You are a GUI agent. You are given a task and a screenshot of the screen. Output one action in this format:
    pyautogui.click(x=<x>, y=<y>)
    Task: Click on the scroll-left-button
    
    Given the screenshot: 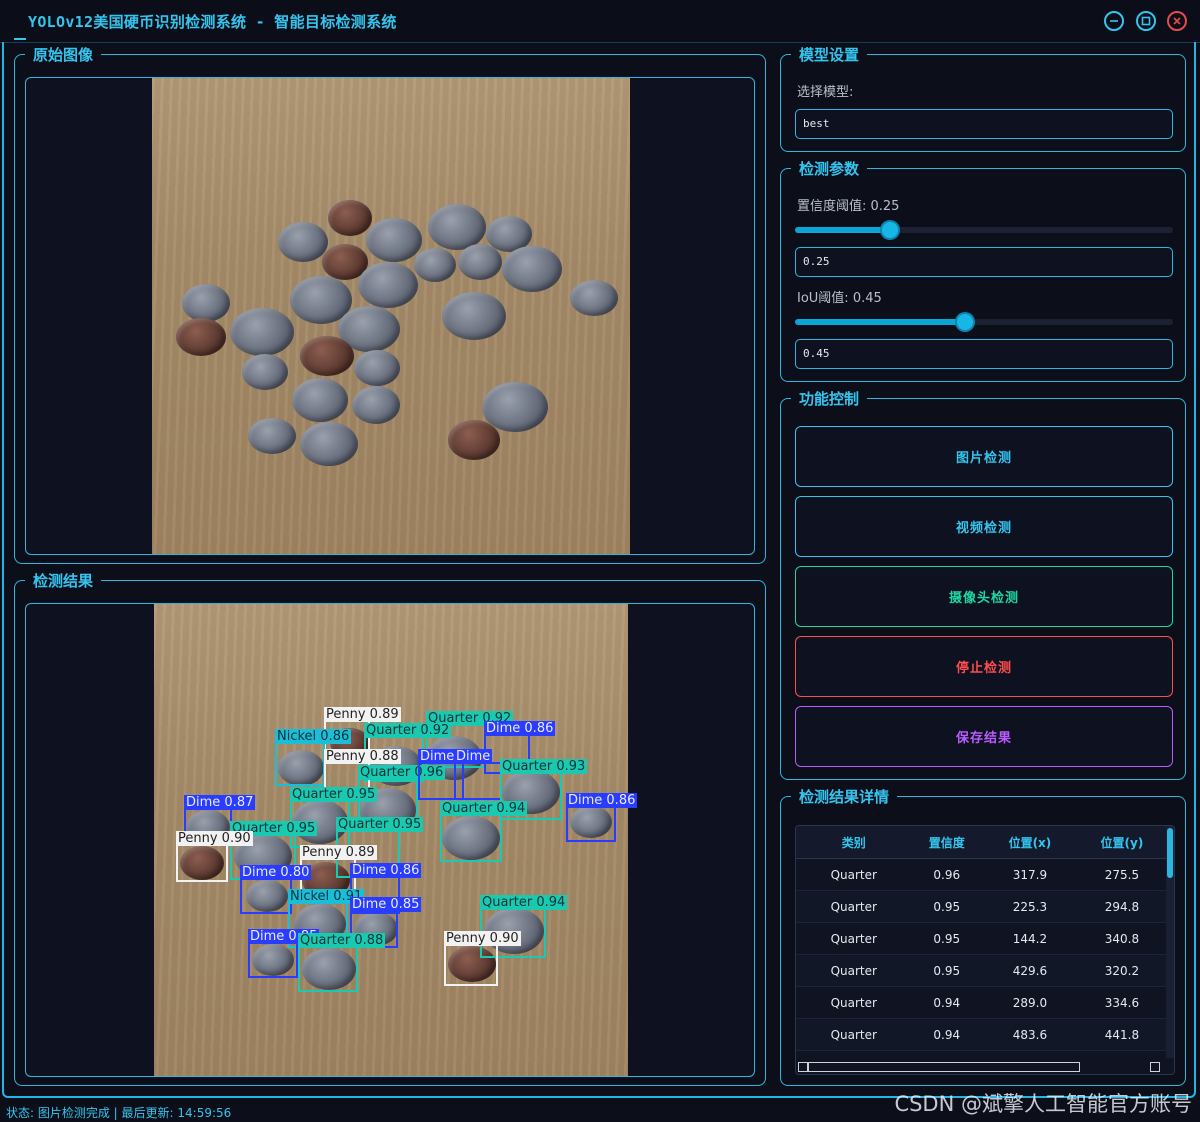 What is the action you would take?
    pyautogui.click(x=803, y=1067)
    